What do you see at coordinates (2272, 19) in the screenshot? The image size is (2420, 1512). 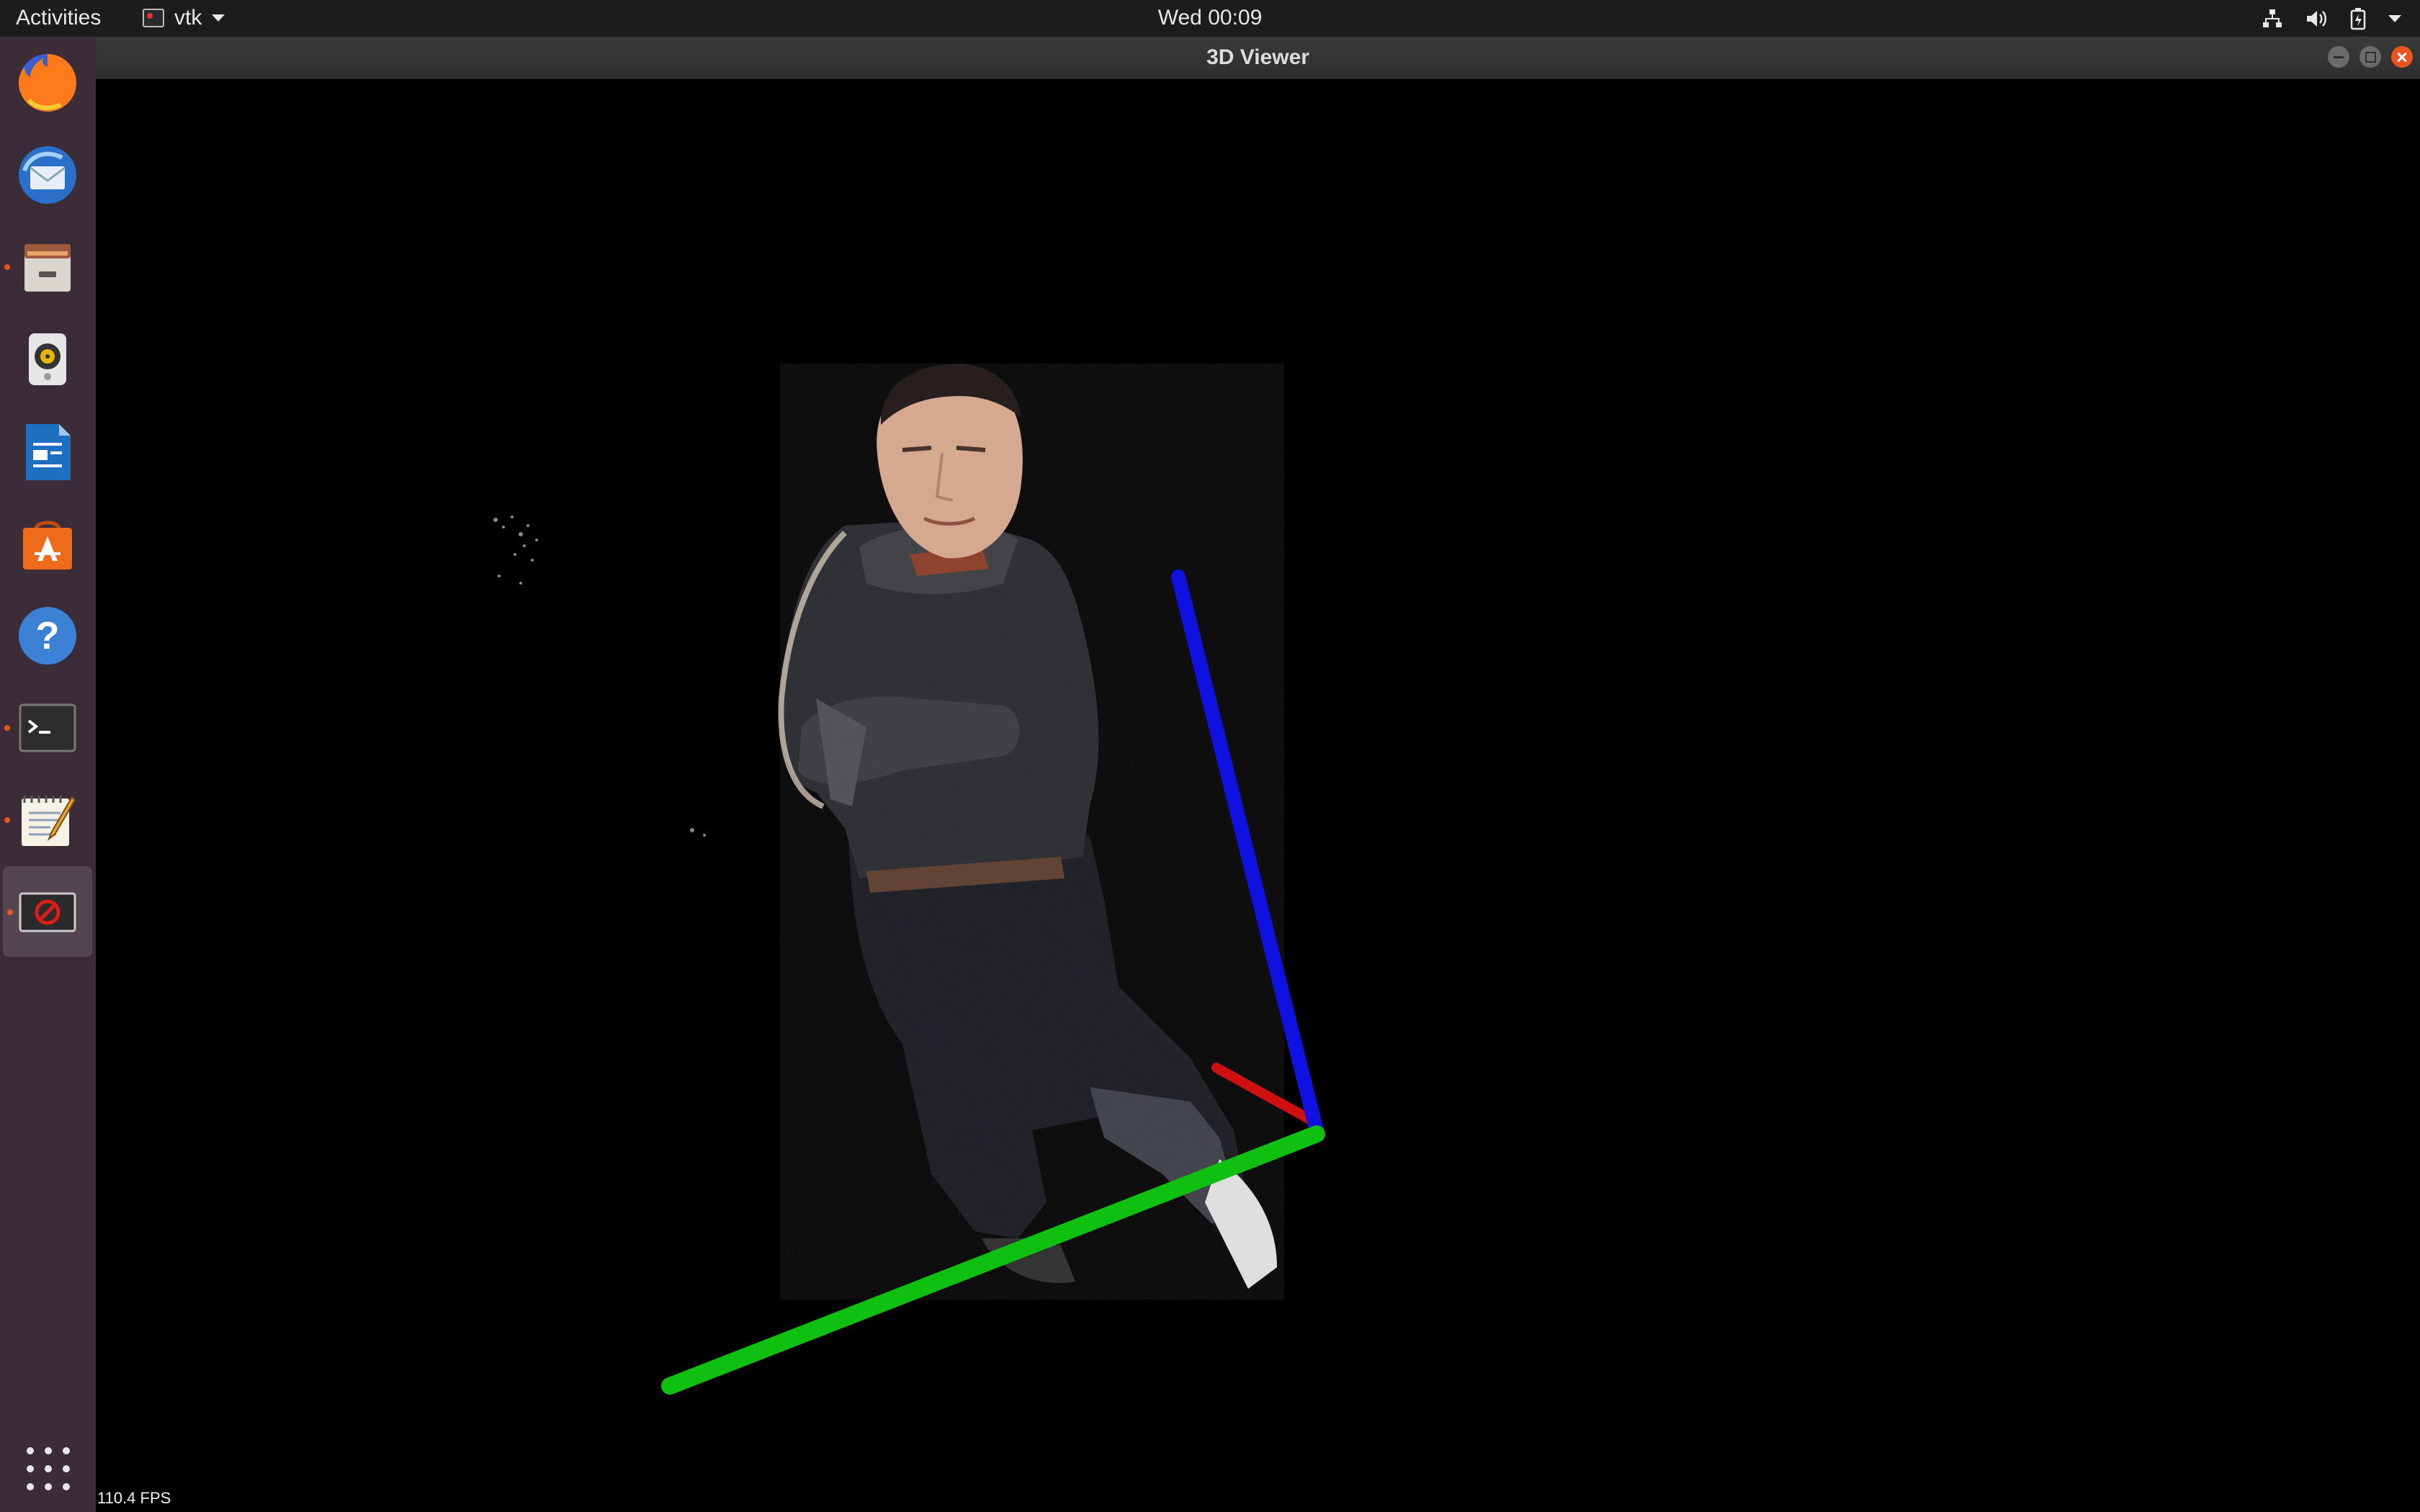 I see `network-icon` at bounding box center [2272, 19].